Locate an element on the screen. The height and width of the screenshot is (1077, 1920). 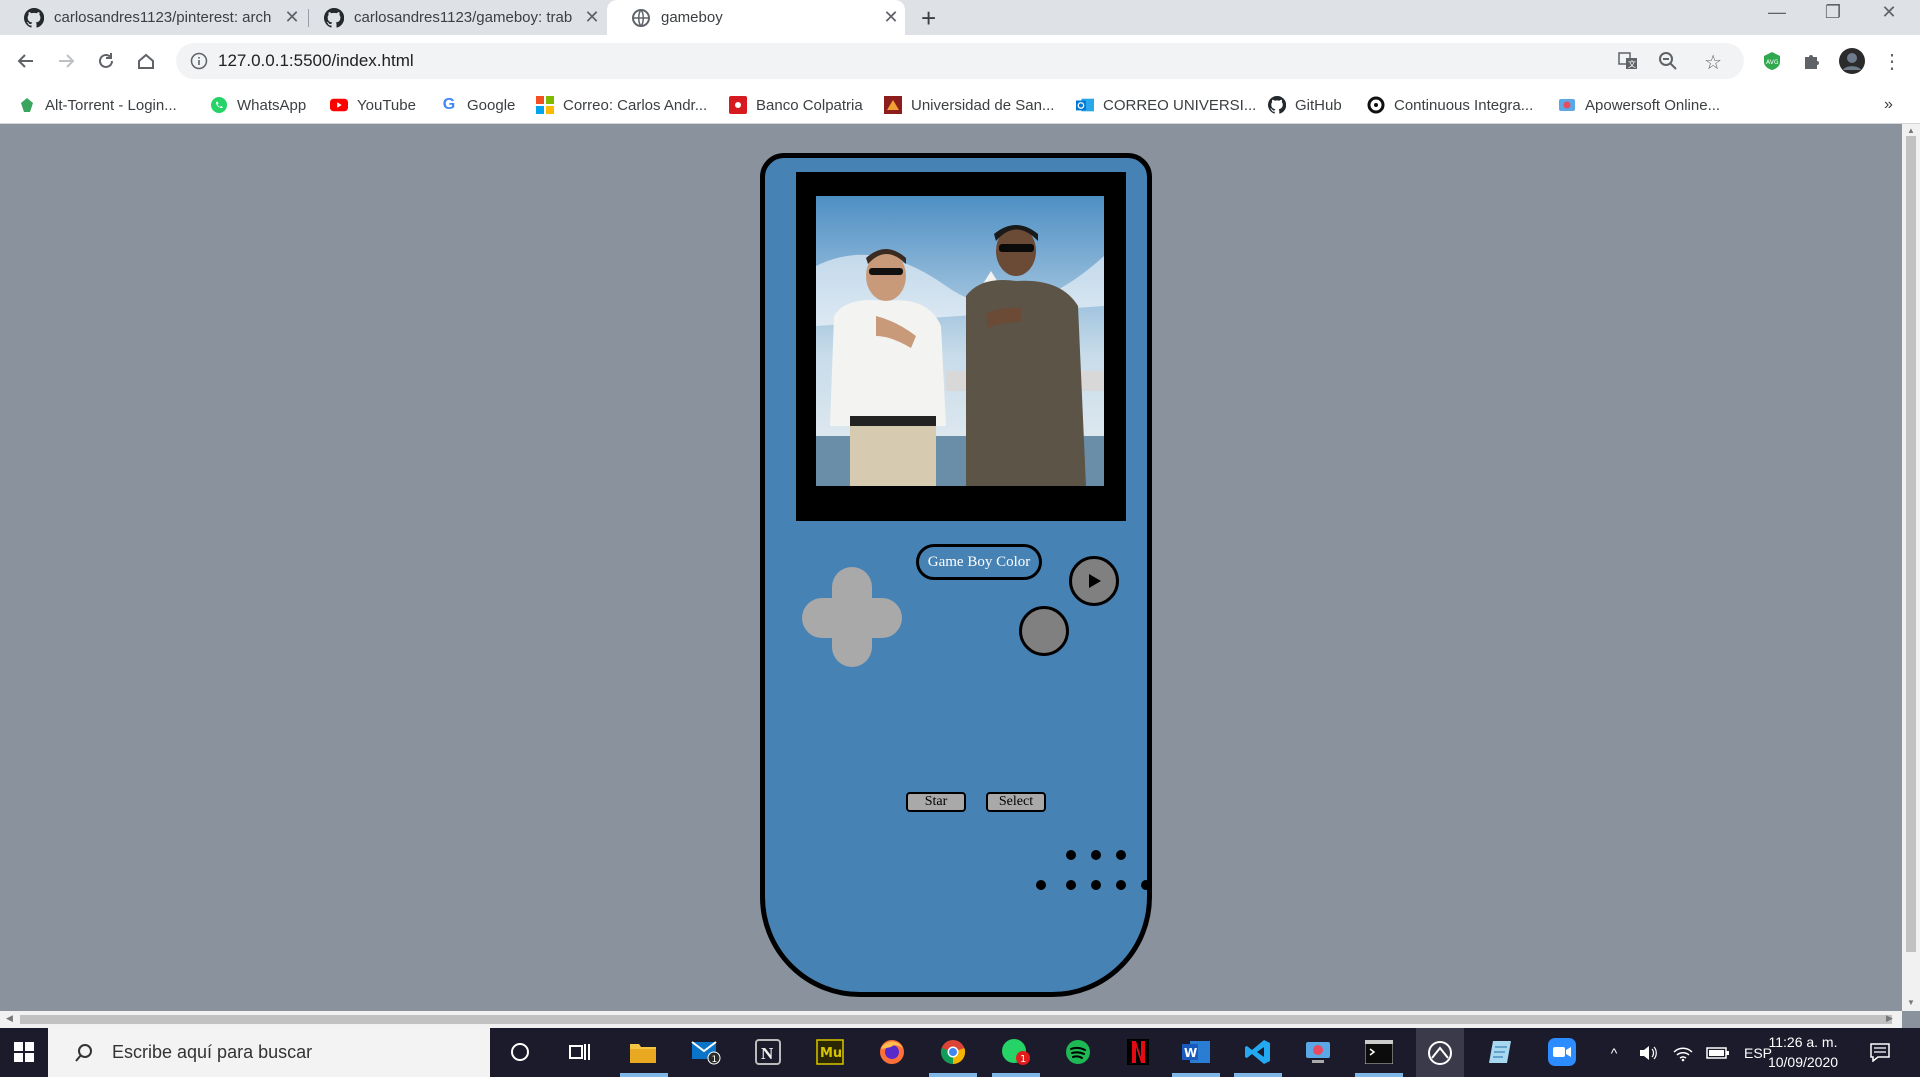
chrome-icon is located at coordinates (953, 1052).